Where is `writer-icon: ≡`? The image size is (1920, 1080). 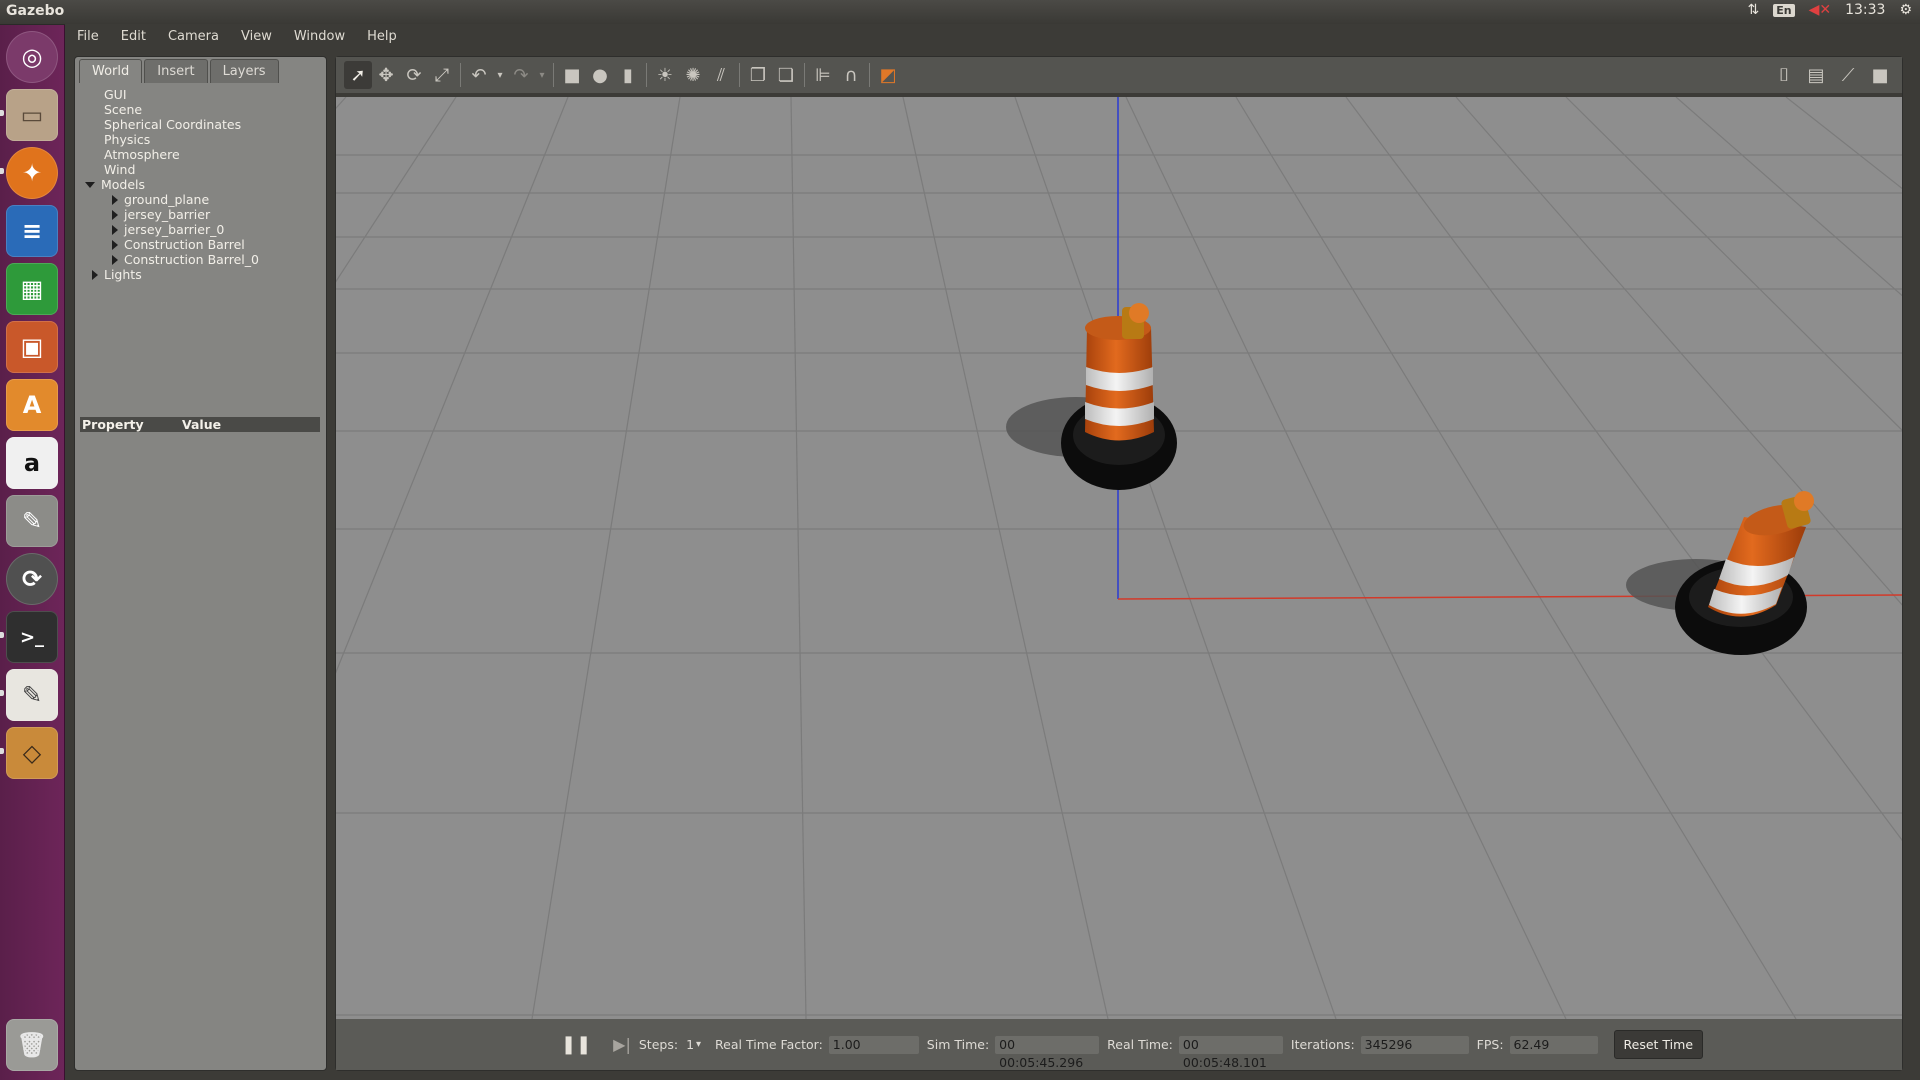
writer-icon: ≡ is located at coordinates (32, 231).